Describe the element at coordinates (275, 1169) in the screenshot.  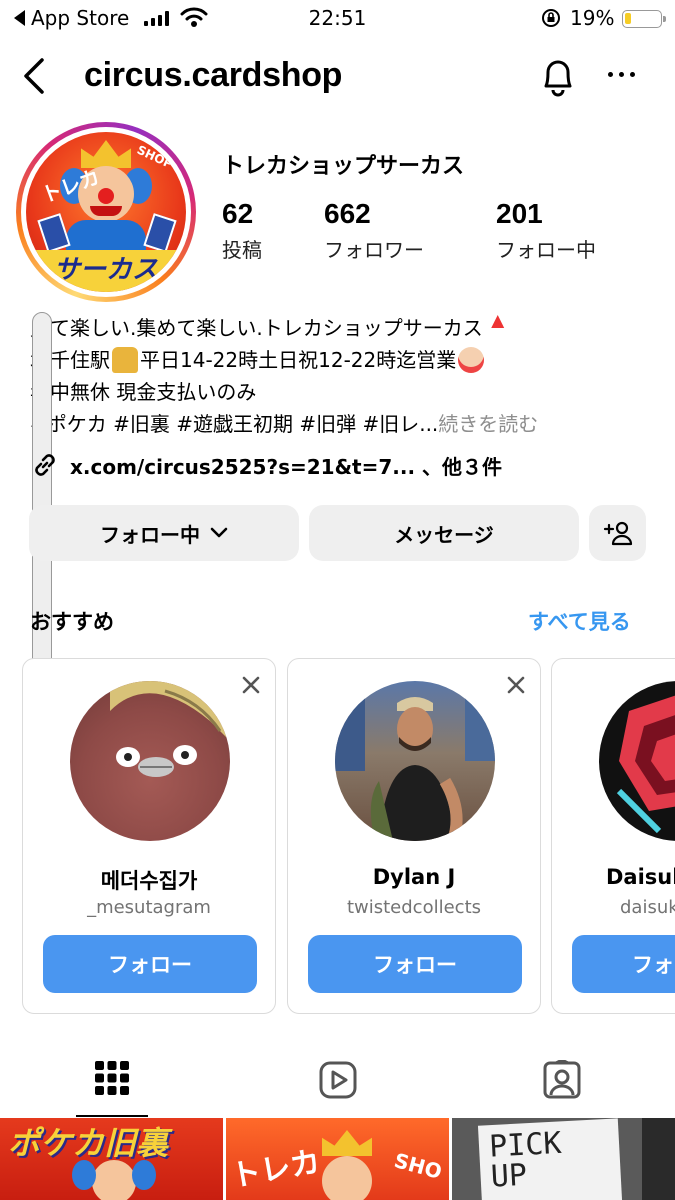
I see `post-text: トレカ` at that location.